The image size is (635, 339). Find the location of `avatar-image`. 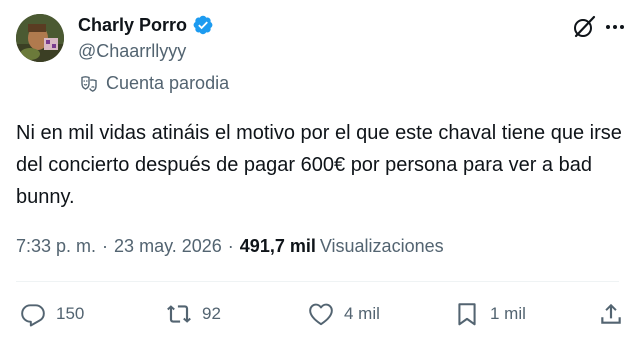

avatar-image is located at coordinates (40, 38).